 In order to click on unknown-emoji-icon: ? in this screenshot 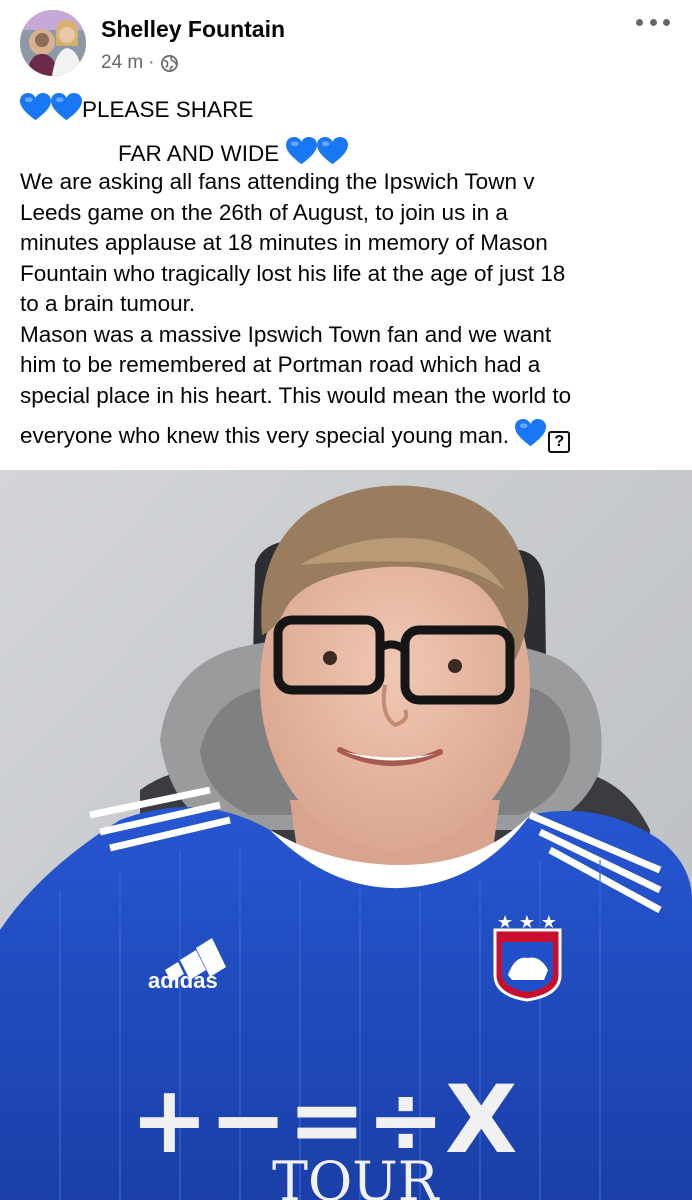, I will do `click(559, 442)`.